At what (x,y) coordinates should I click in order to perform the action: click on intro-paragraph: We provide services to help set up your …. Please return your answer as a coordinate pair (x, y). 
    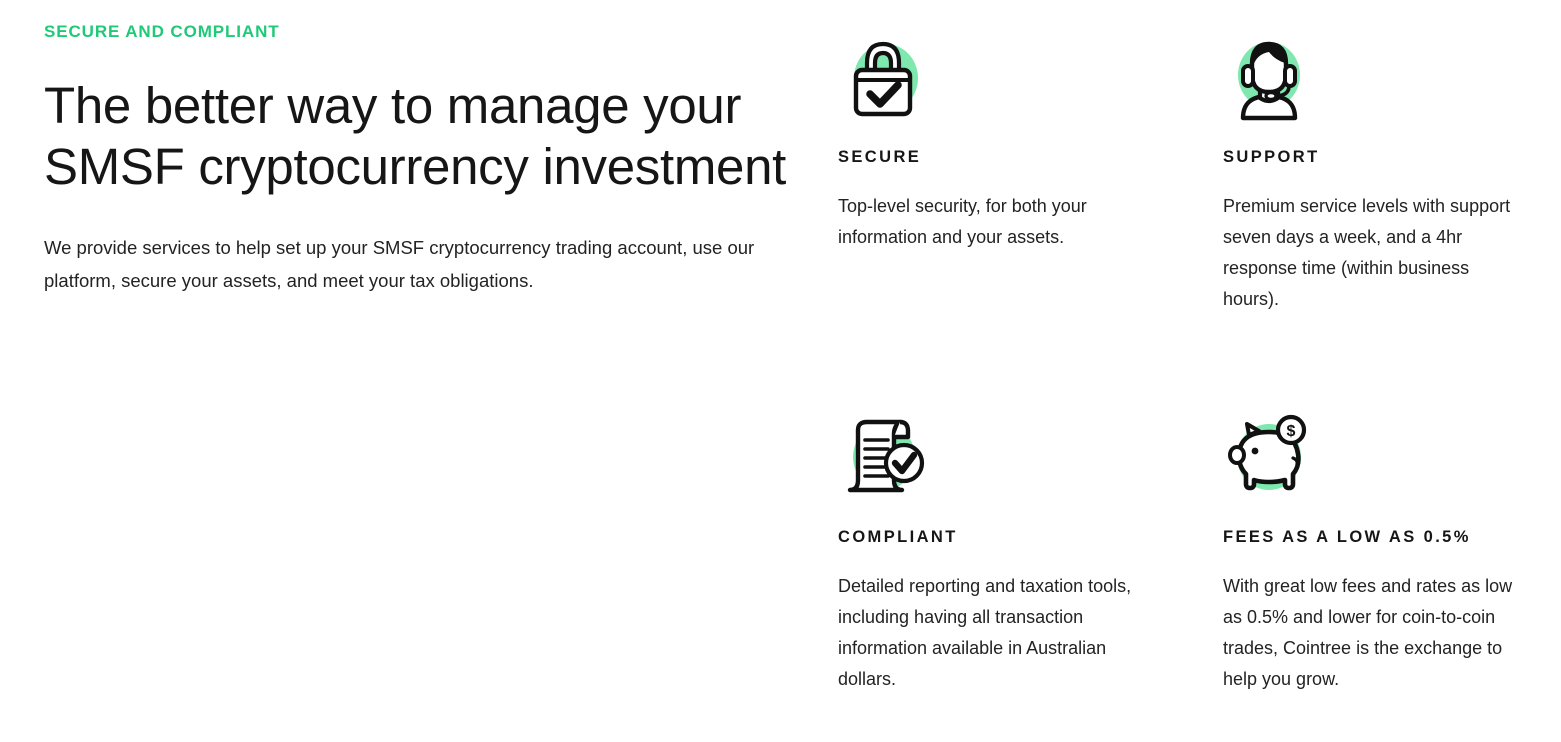
    Looking at the image, I should click on (399, 264).